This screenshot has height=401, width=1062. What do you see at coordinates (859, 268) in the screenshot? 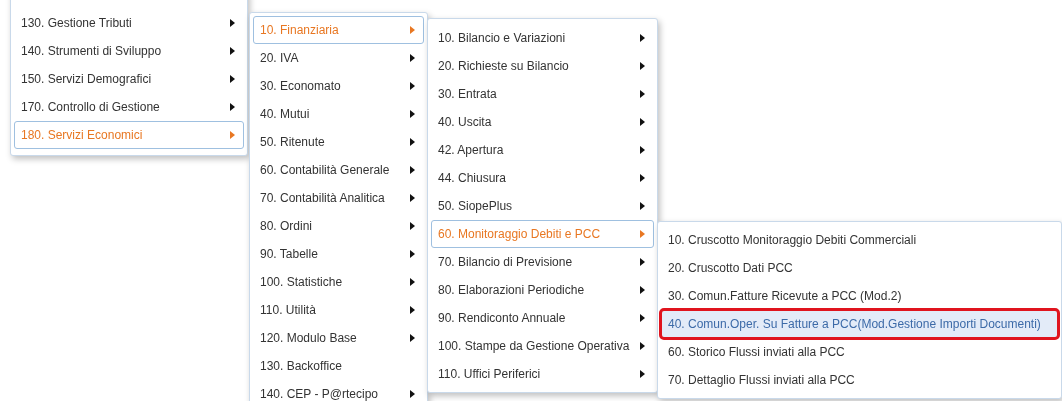
I see `menu-item: 20. Cruscotto Dati PCC` at bounding box center [859, 268].